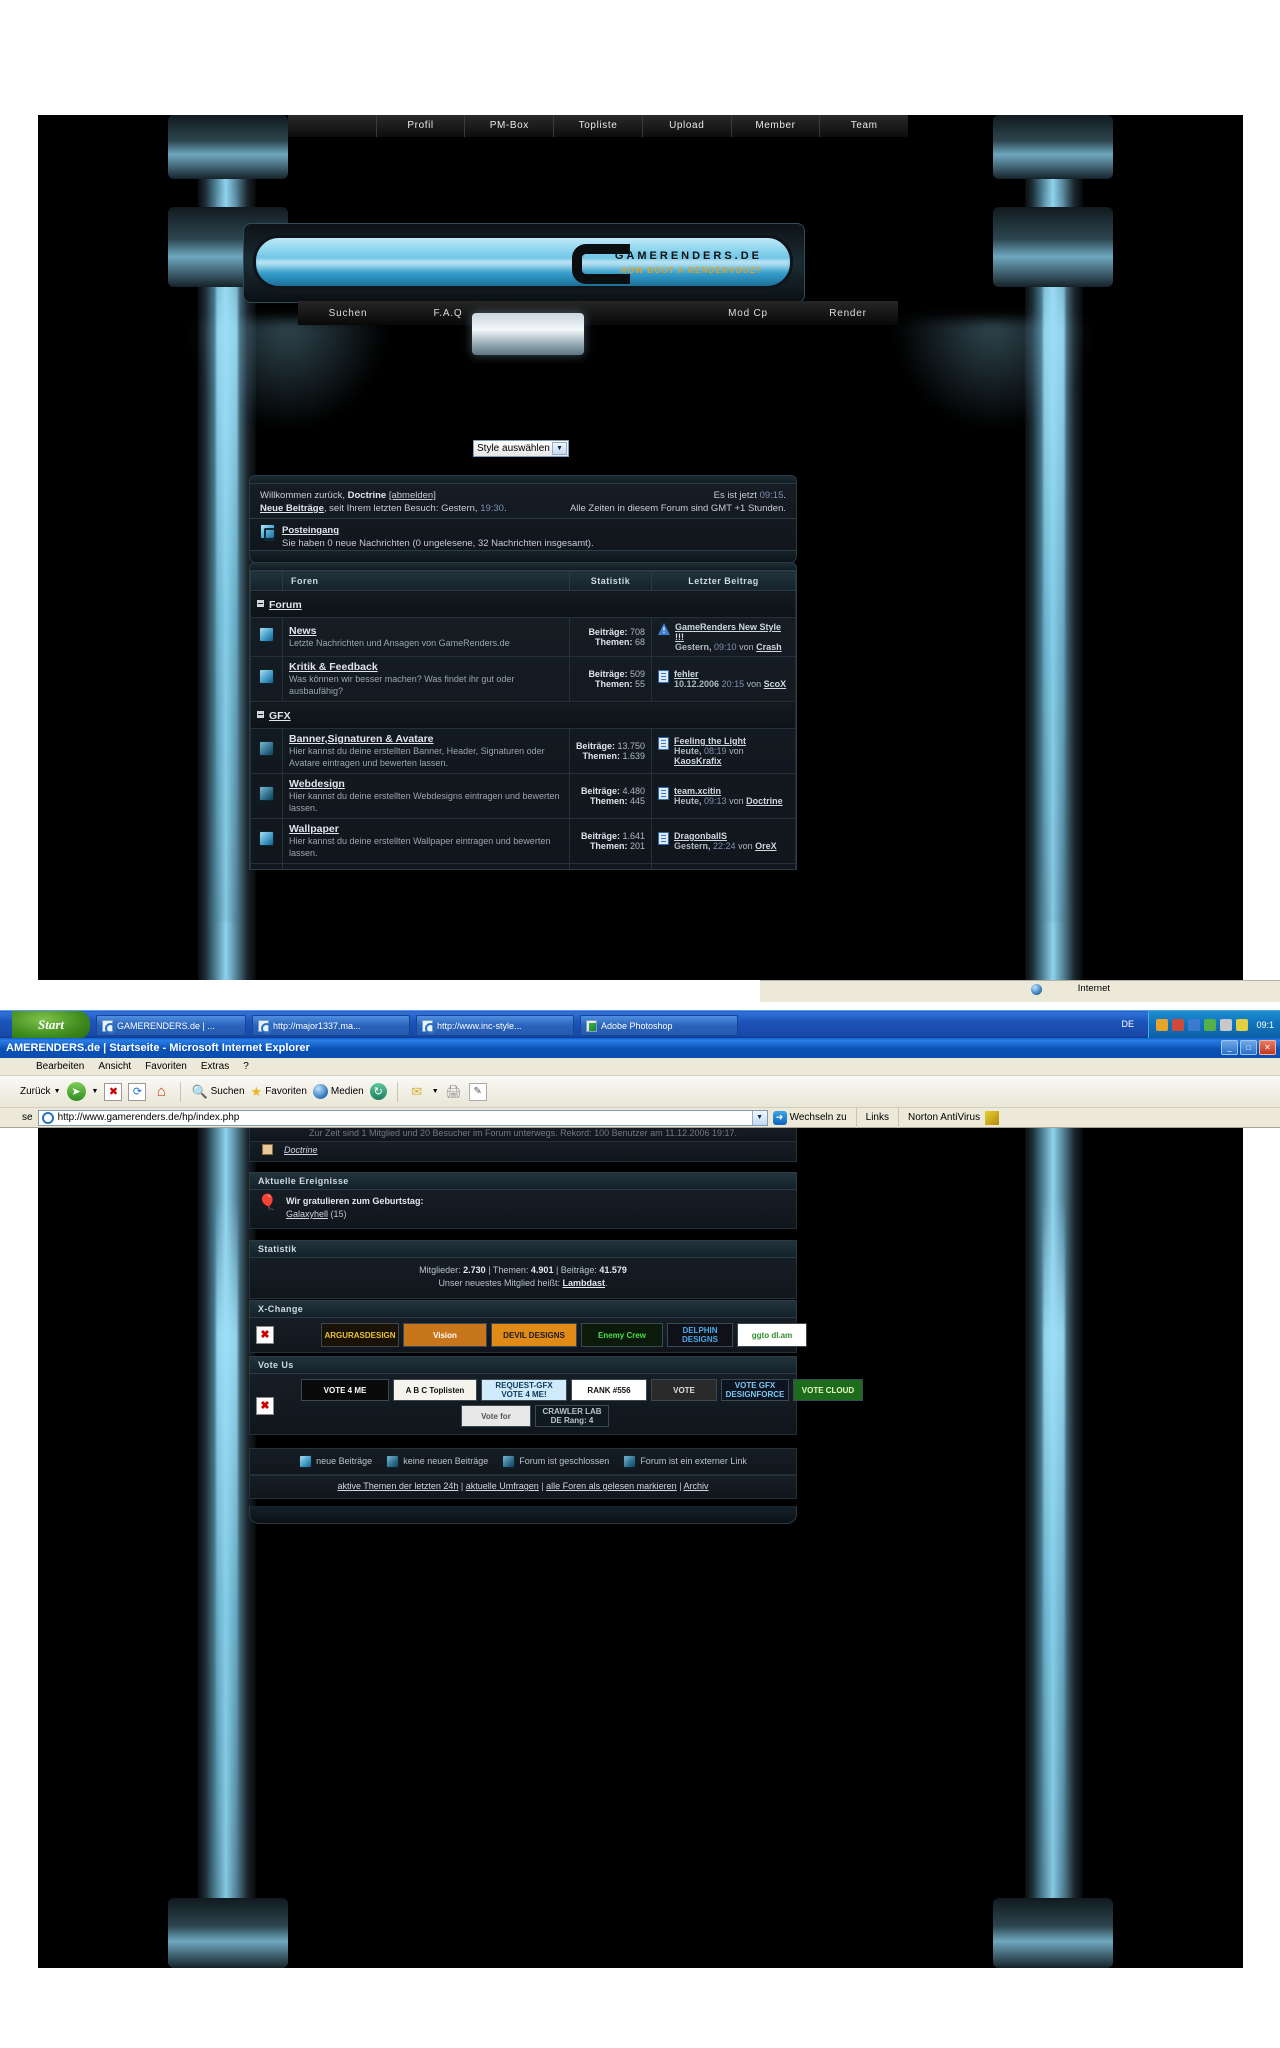 The image size is (1280, 2048). I want to click on ad-banner: ARGURASDESIGN, so click(360, 1335).